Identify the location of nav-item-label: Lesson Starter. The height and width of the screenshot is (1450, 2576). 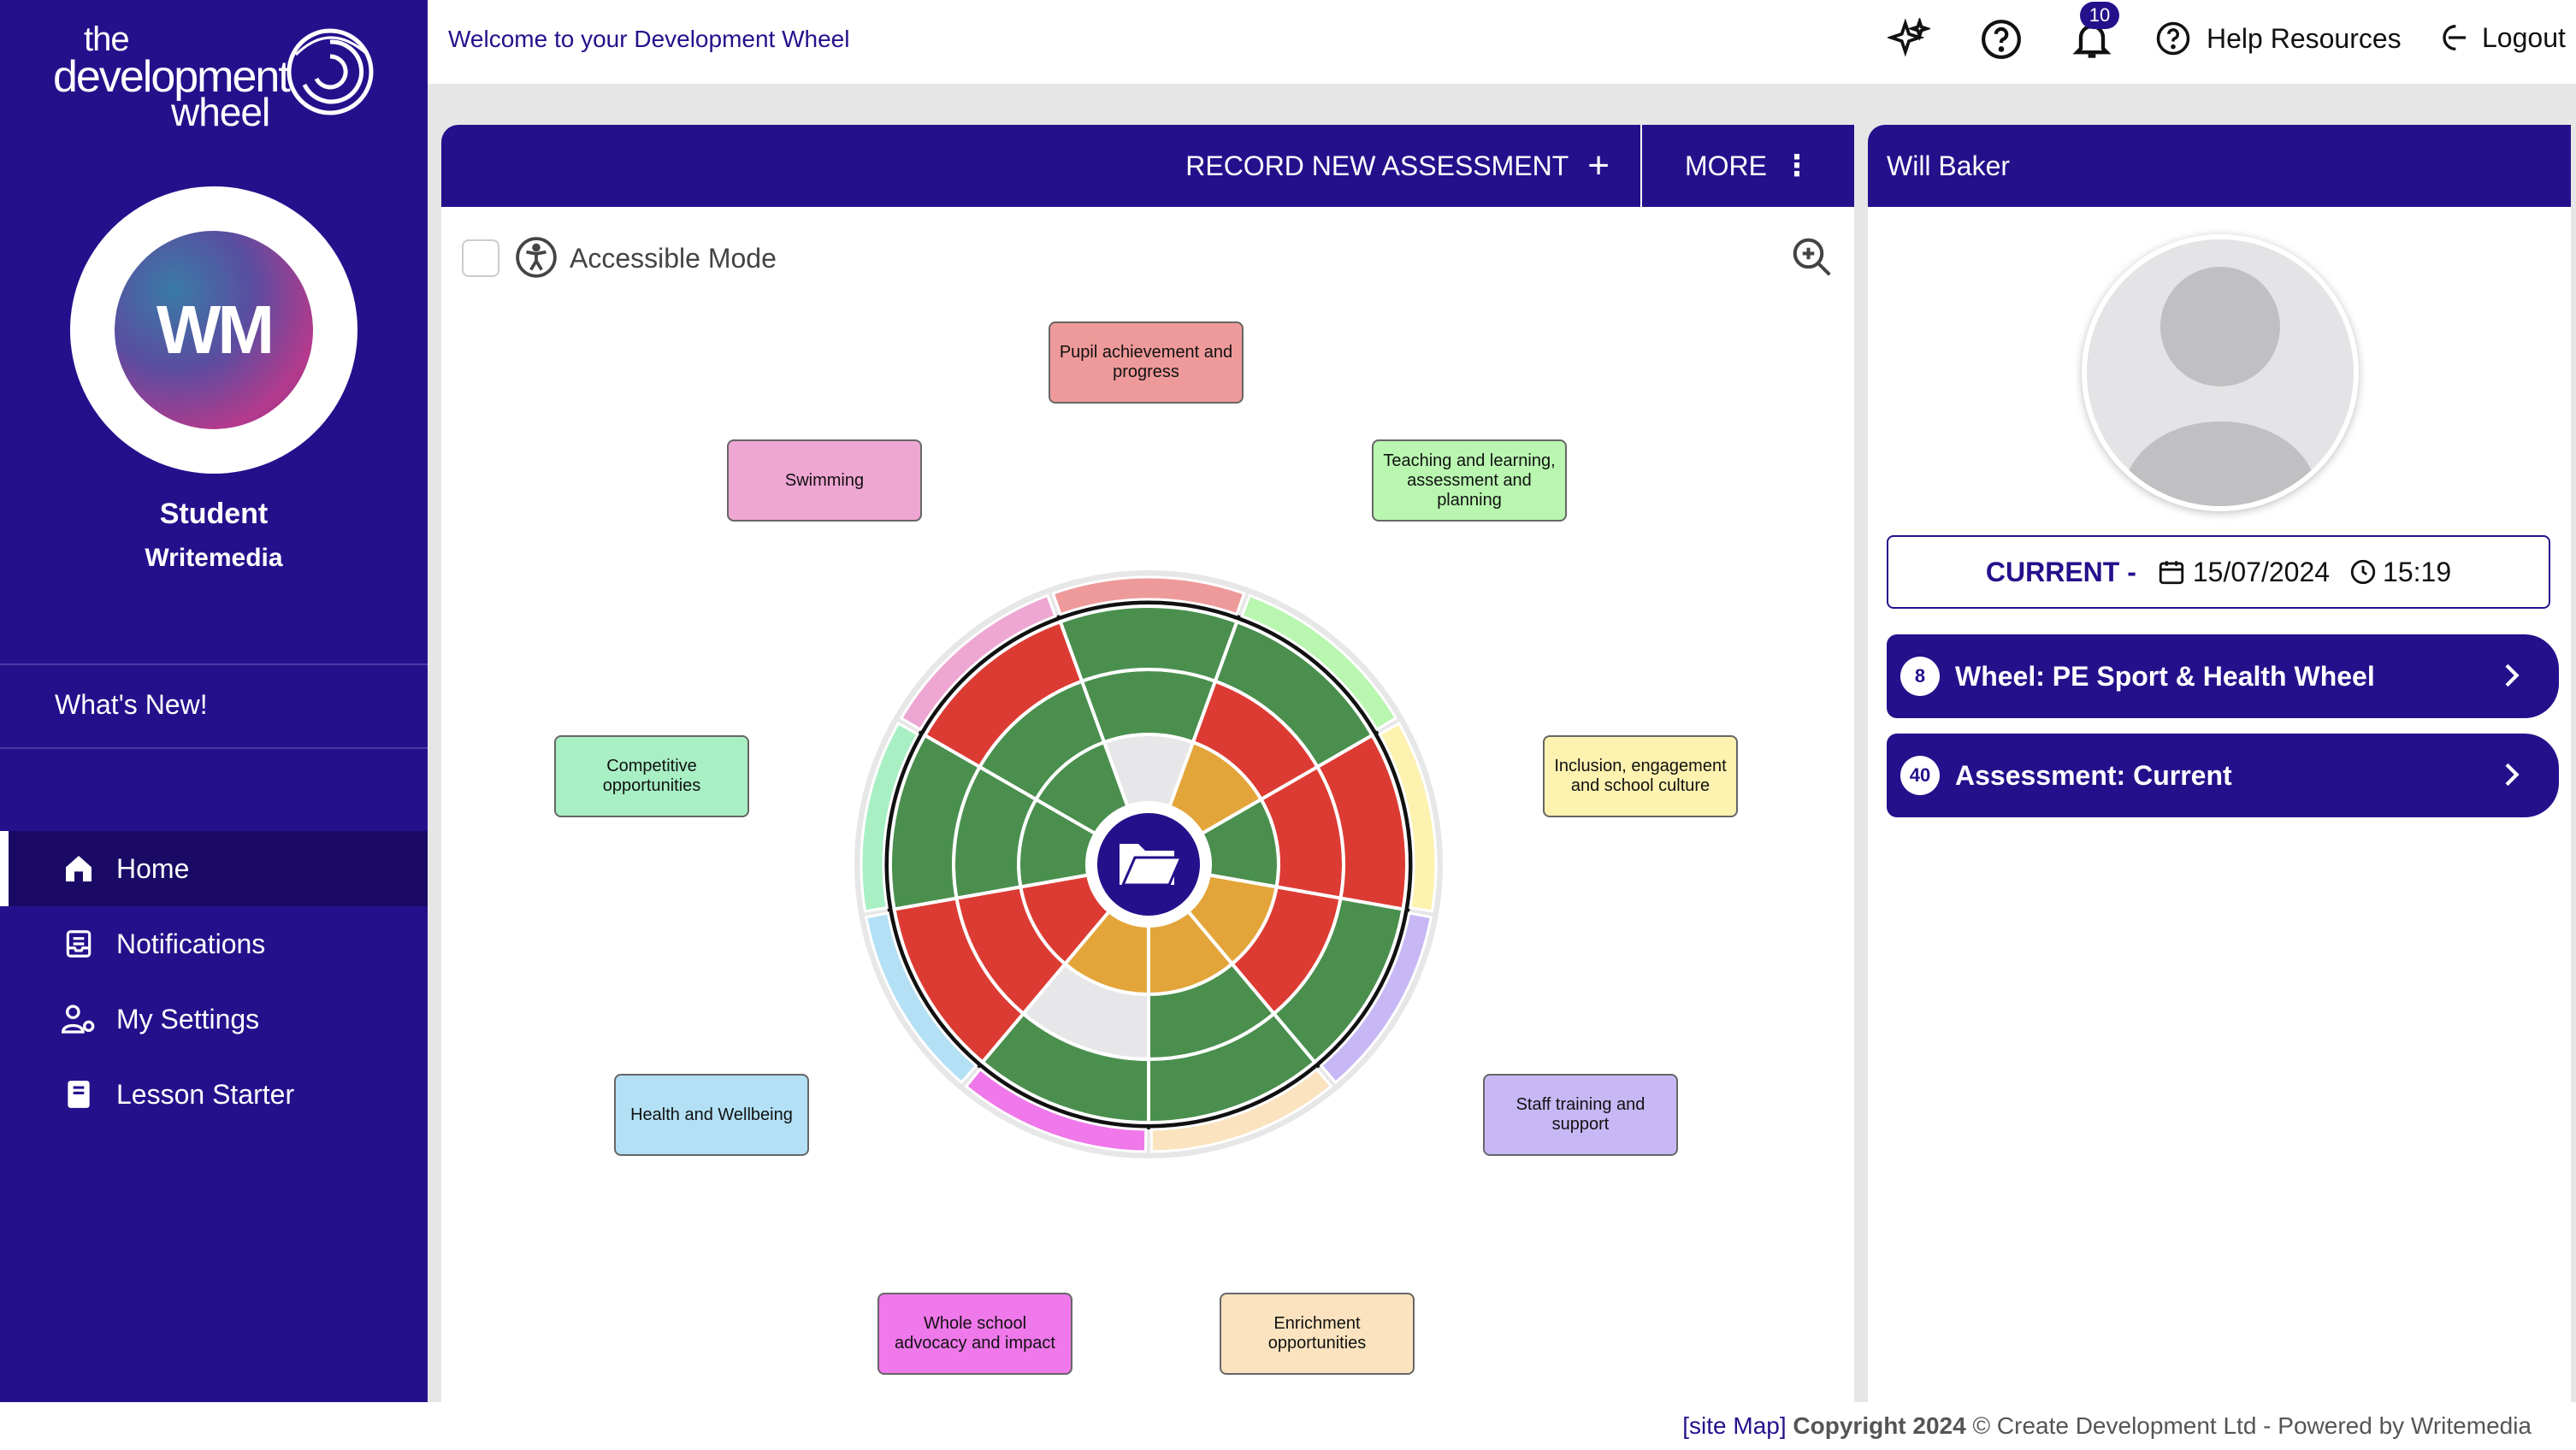
(205, 1094).